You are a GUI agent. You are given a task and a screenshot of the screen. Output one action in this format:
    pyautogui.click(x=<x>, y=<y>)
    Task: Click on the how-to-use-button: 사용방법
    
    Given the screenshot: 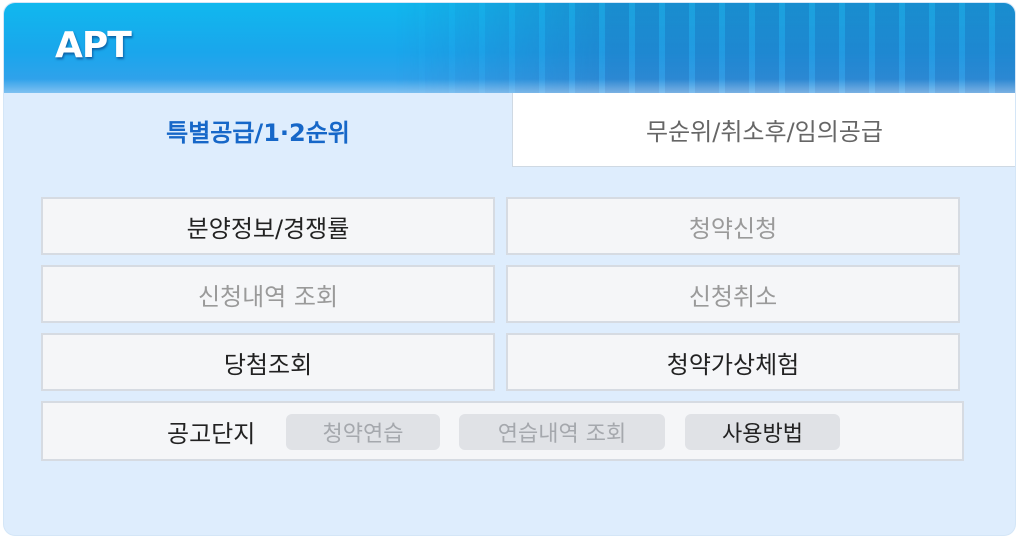 What is the action you would take?
    pyautogui.click(x=762, y=432)
    